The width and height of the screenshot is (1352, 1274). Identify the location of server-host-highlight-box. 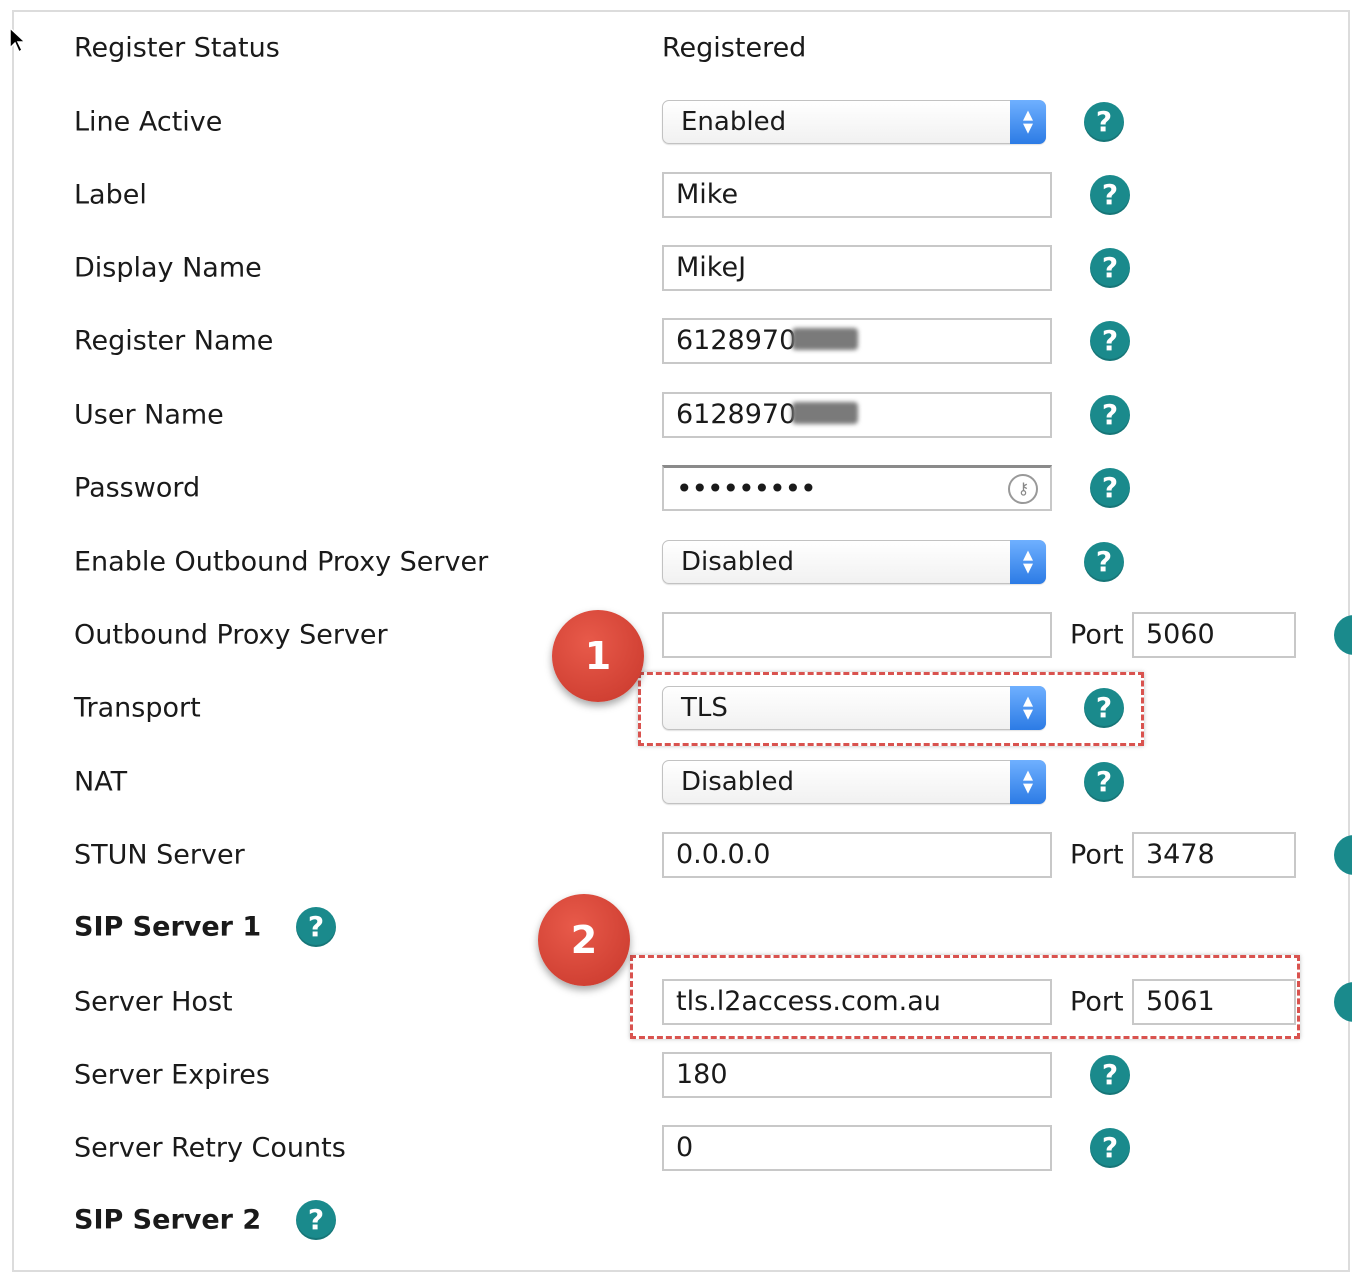
(965, 997).